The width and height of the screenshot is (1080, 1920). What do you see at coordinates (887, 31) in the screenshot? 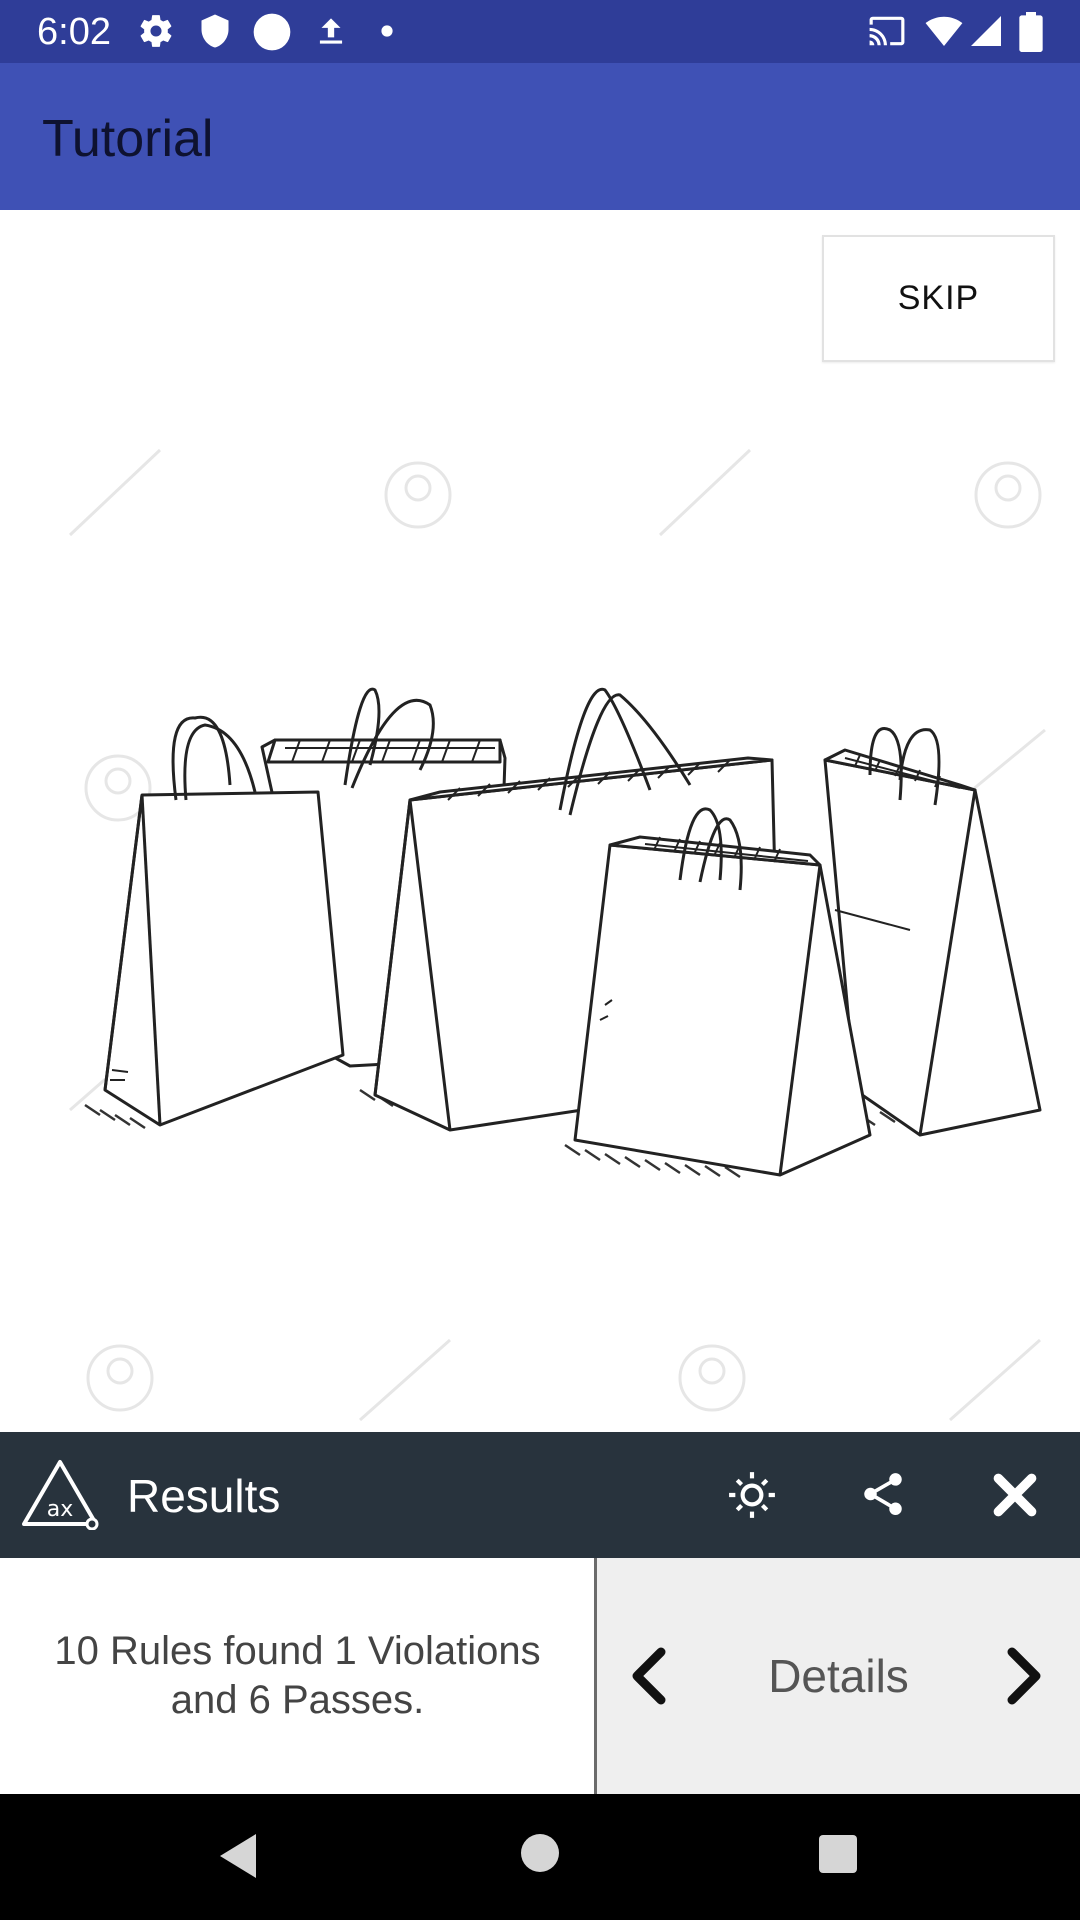
I see `cast-icon` at bounding box center [887, 31].